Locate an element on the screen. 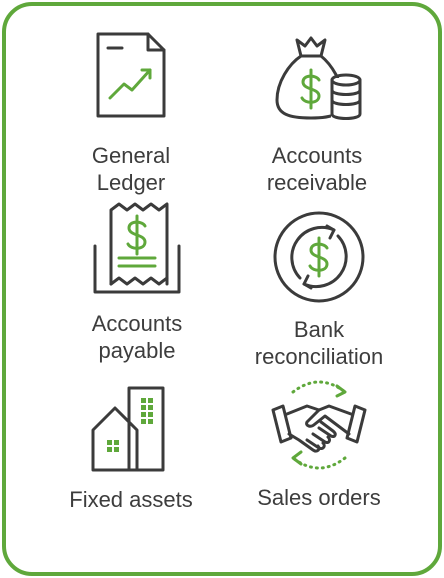 The width and height of the screenshot is (444, 578). feature-accounts-payable: Accounts payable is located at coordinates (137, 282).